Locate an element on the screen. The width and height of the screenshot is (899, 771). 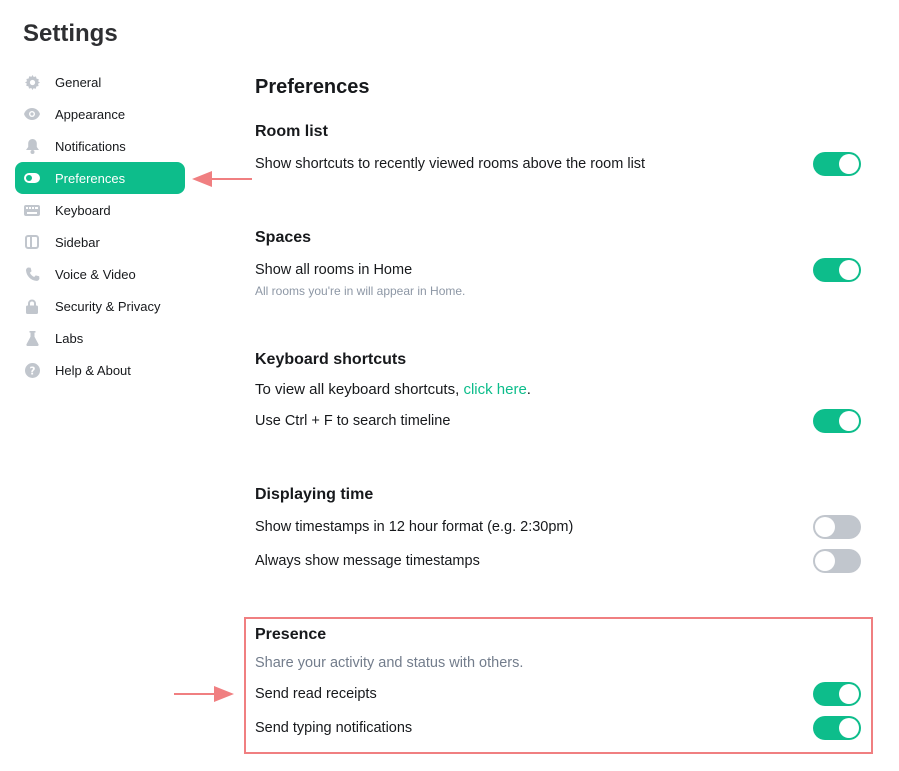
sidebar-item-label: Notifications is located at coordinates (90, 146).